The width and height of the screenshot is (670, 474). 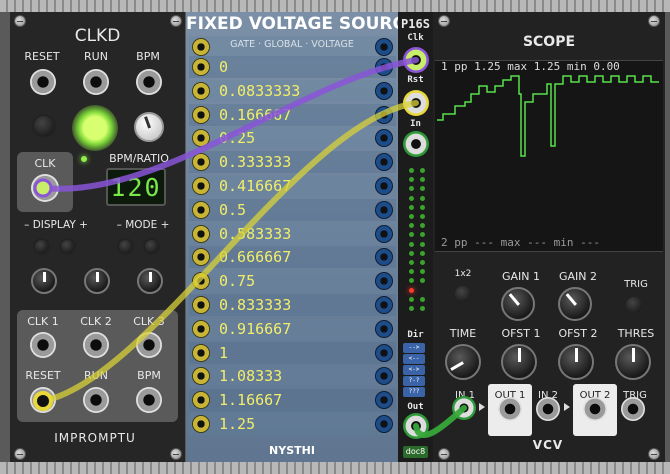 I want to click on fvs-row: 0.75, so click(x=292, y=281).